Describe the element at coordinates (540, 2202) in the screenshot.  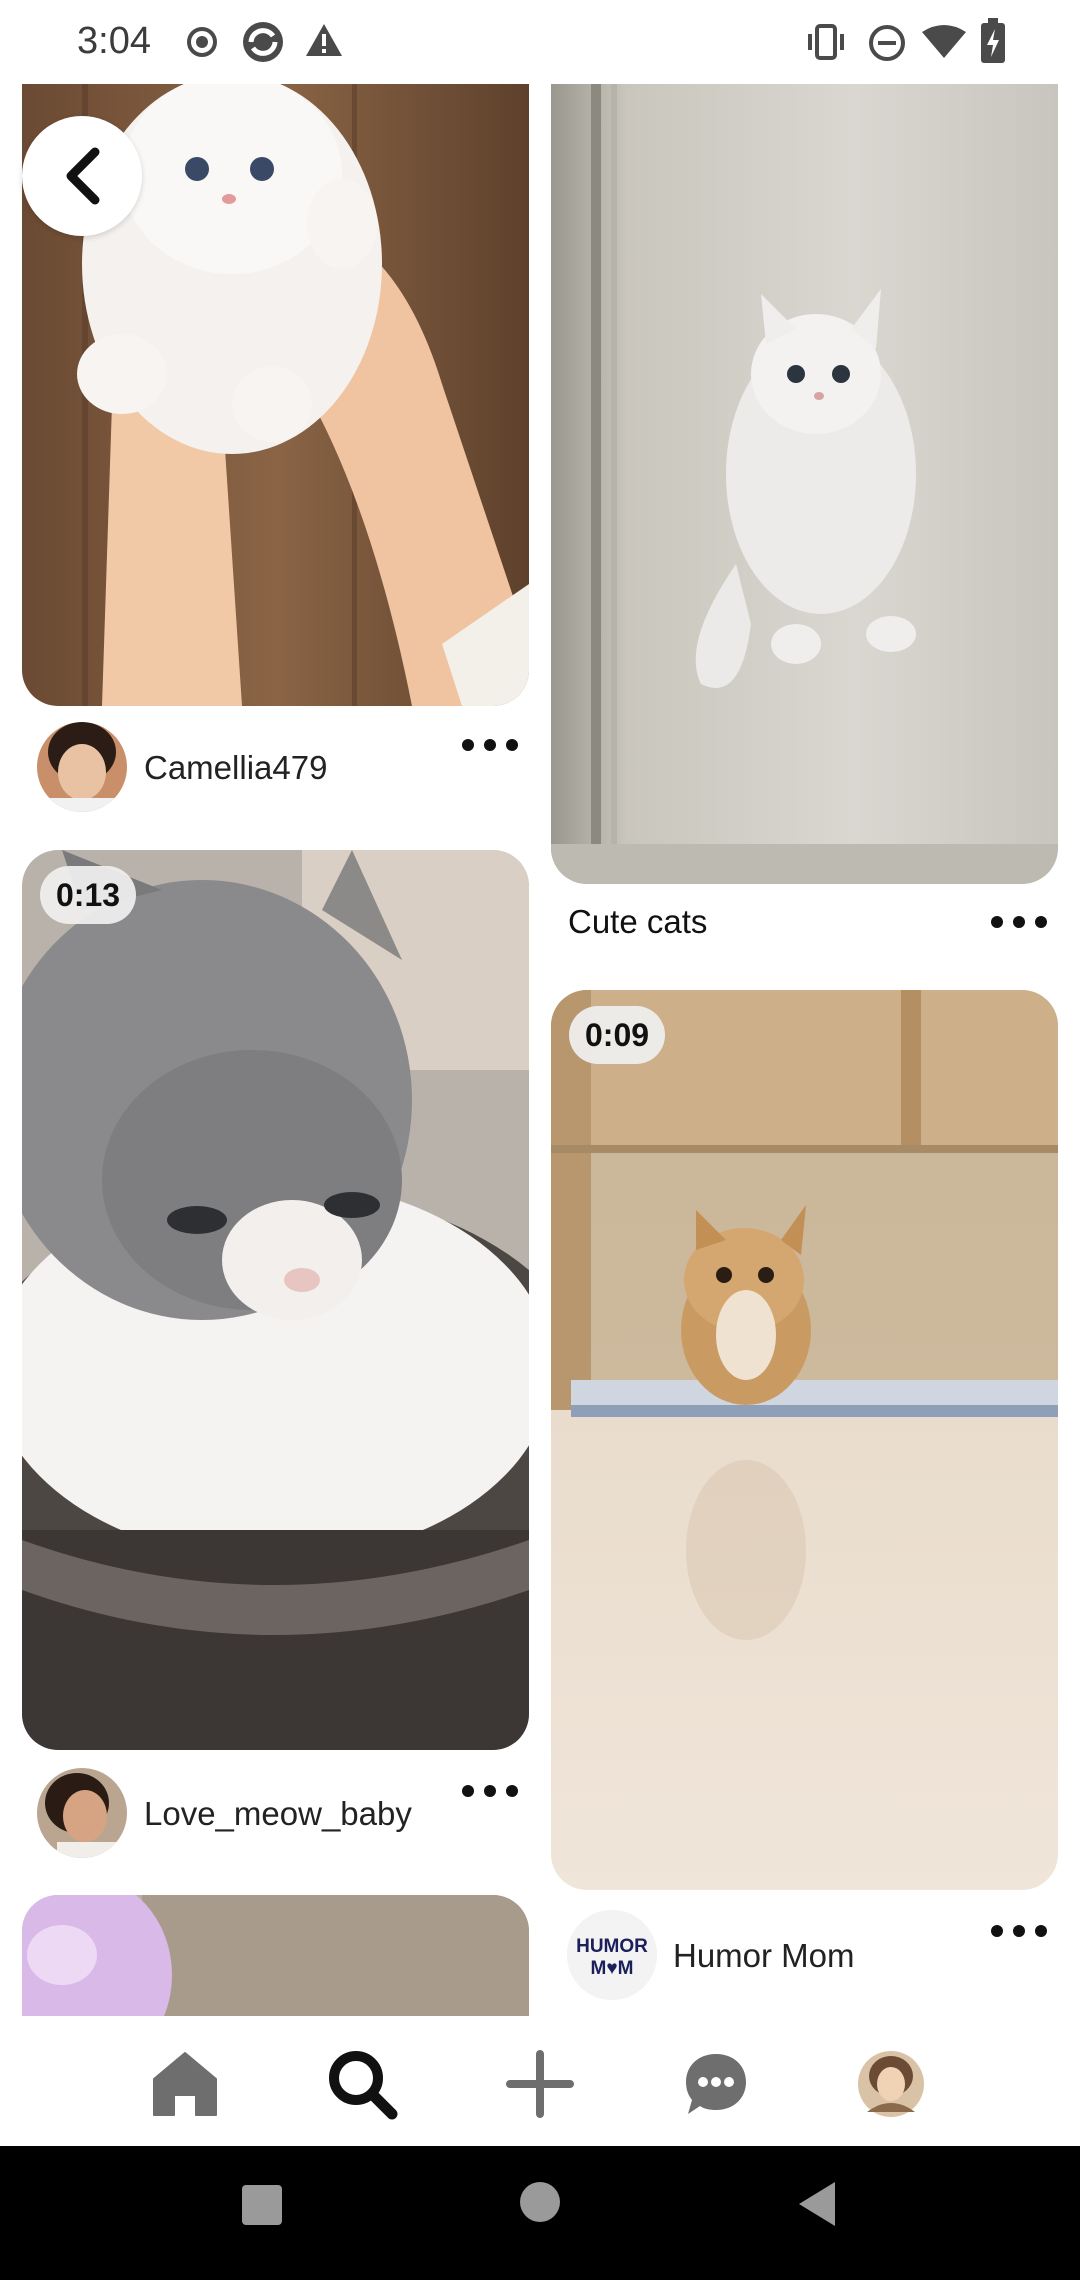
I see `home-circle-icon` at that location.